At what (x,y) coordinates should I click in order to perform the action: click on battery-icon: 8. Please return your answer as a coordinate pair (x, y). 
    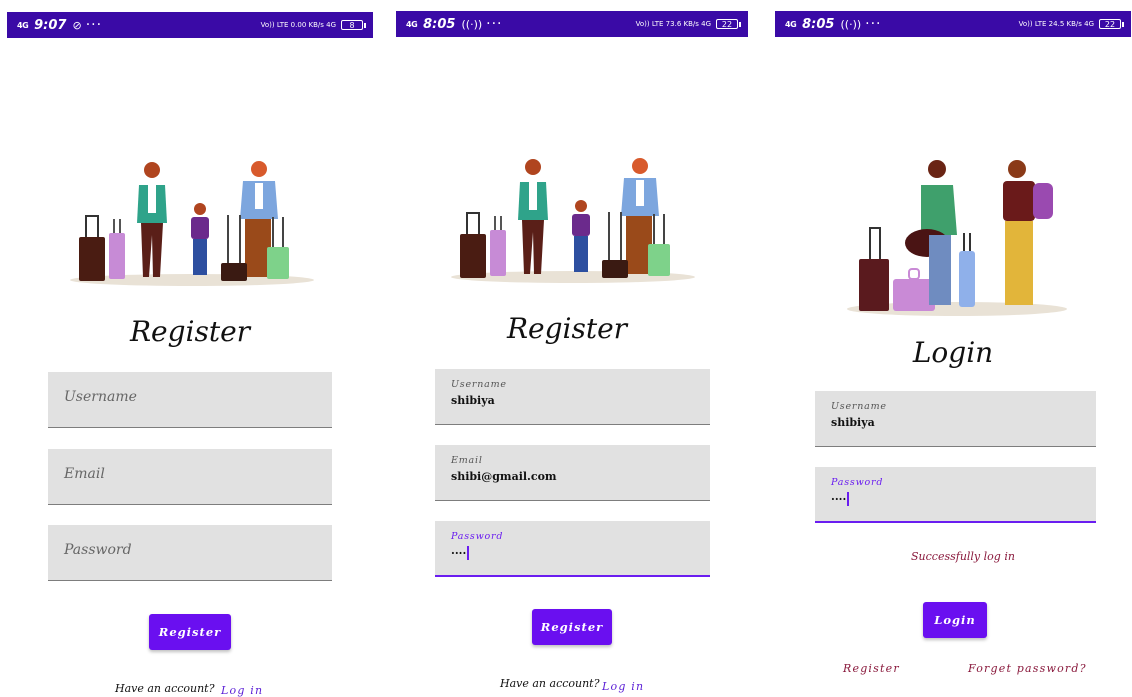
    Looking at the image, I should click on (353, 25).